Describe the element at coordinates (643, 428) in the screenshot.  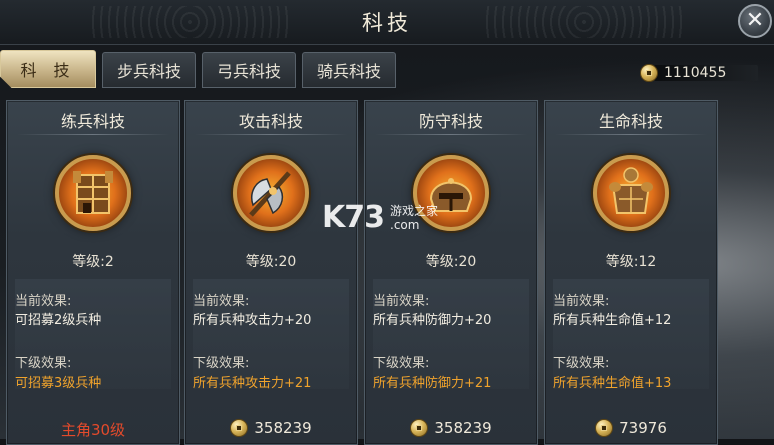
I see `cost-amount: 73976` at that location.